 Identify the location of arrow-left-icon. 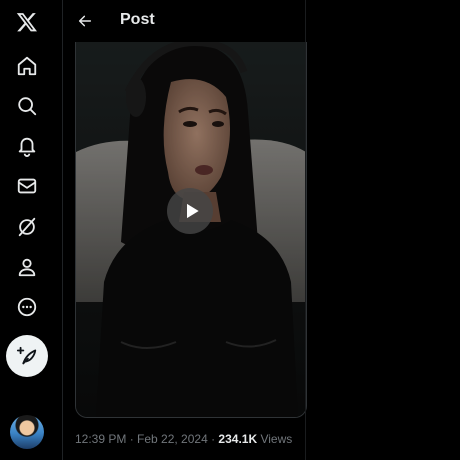
(85, 21).